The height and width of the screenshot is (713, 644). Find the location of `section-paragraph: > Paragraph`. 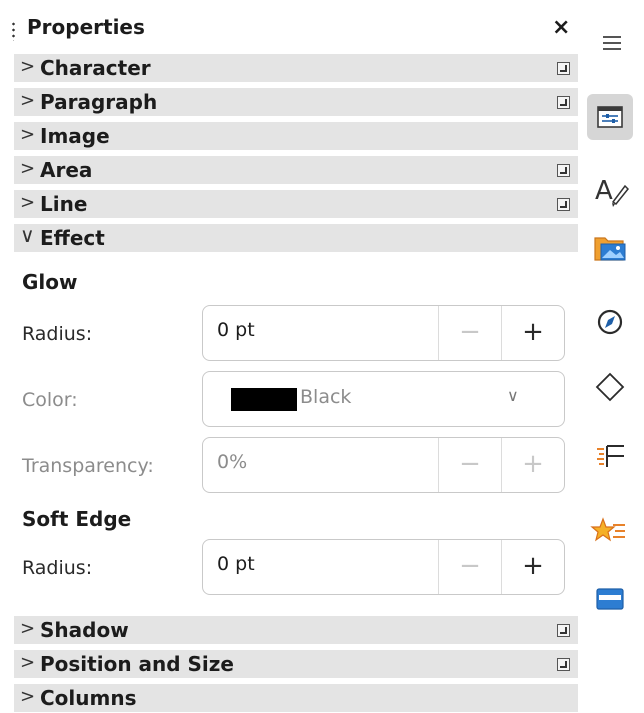

section-paragraph: > Paragraph is located at coordinates (296, 102).